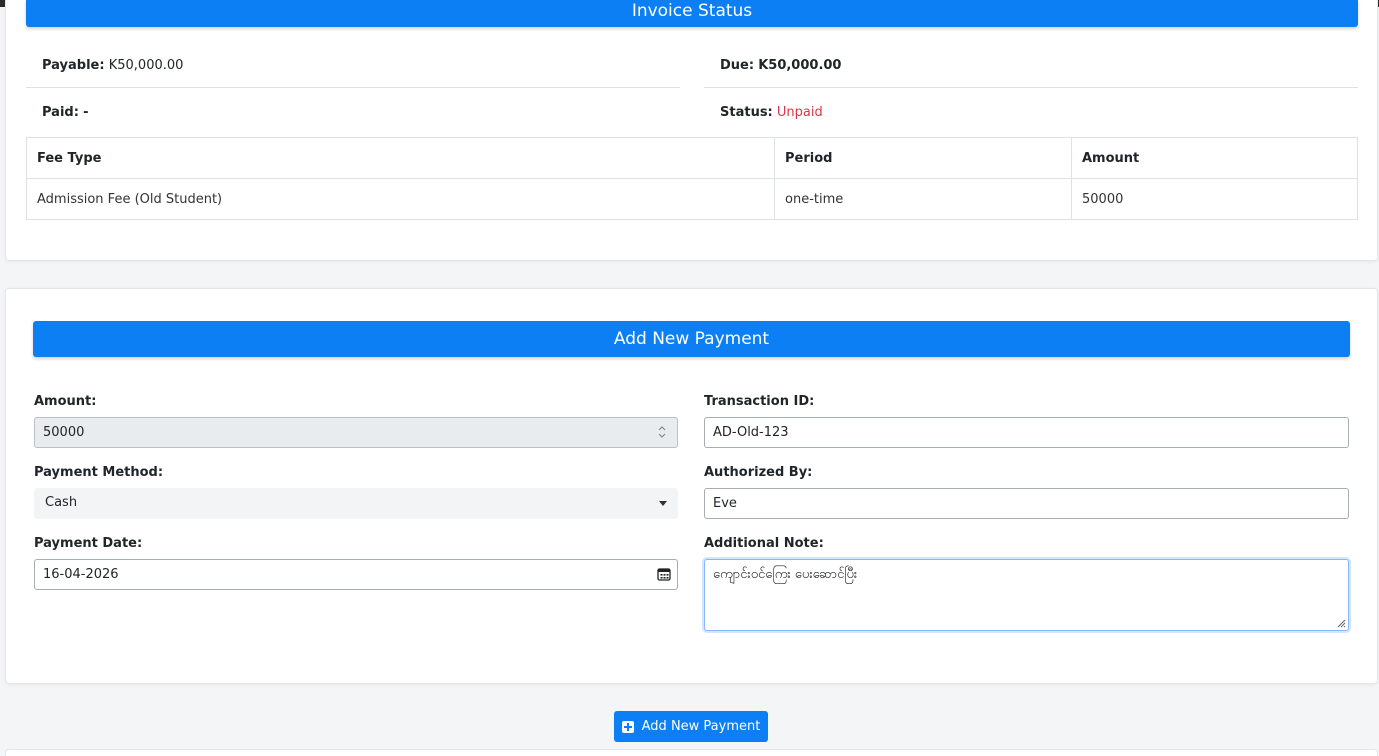  Describe the element at coordinates (1031, 113) in the screenshot. I see `status-row: Status: Unpaid` at that location.